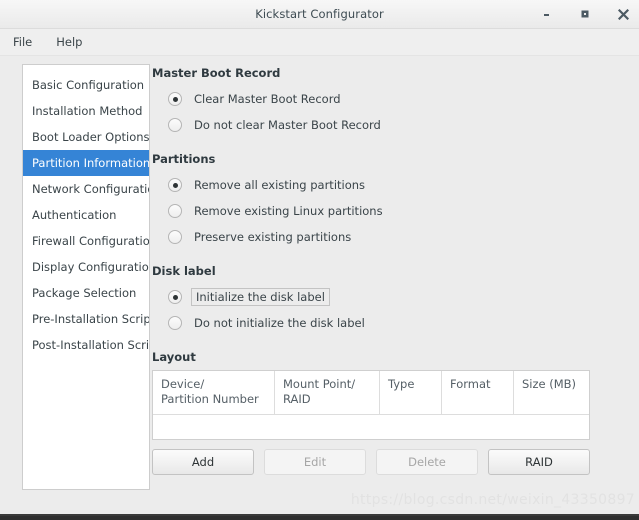 This screenshot has width=639, height=520. Describe the element at coordinates (174, 357) in the screenshot. I see `layout-title: Layout` at that location.